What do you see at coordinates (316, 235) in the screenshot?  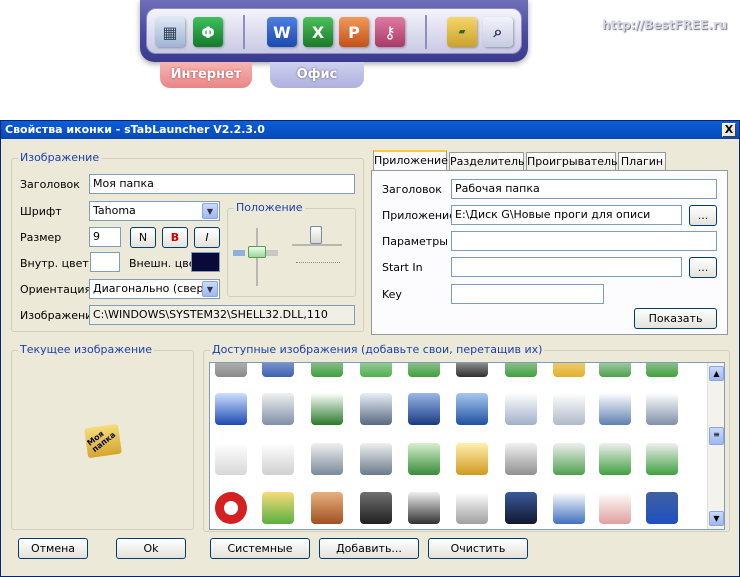 I see `horizontal-slider-thumb` at bounding box center [316, 235].